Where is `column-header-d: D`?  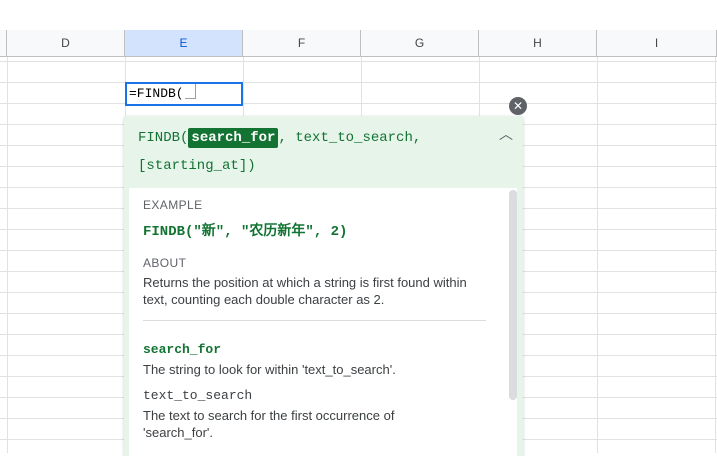
column-header-d: D is located at coordinates (66, 43).